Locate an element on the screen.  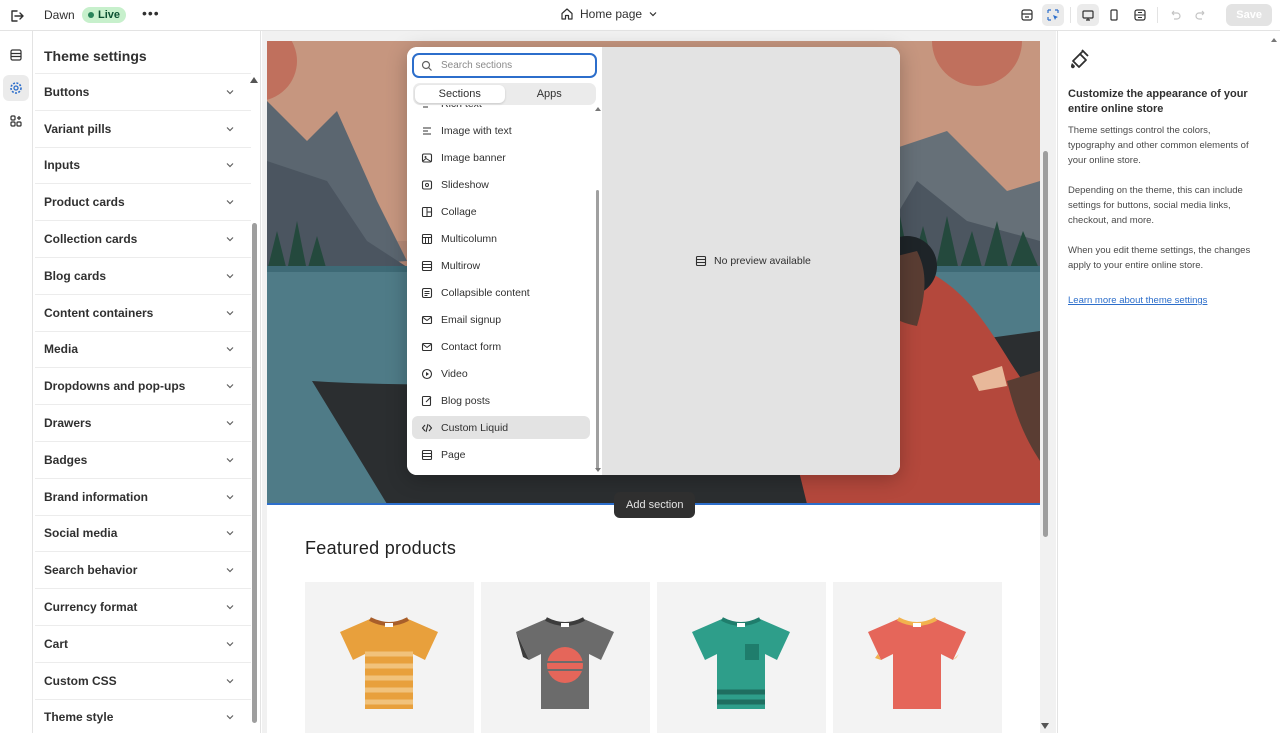
section-list-label: Email signup is located at coordinates (471, 319).